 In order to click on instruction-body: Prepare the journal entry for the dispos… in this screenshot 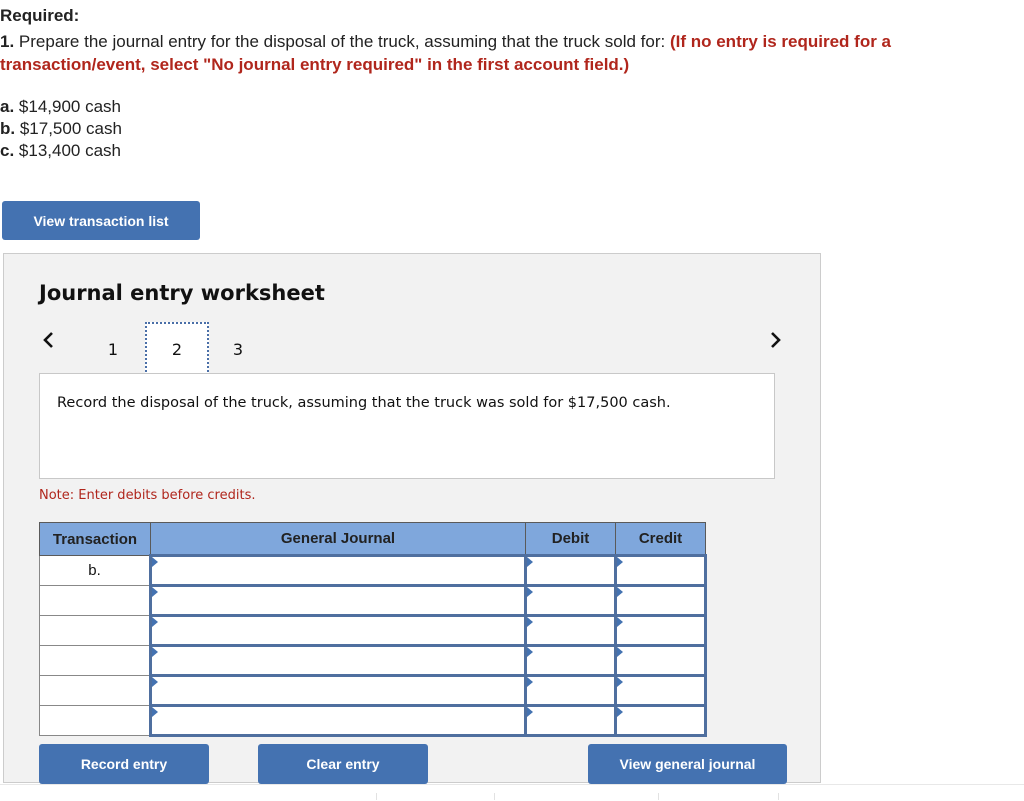, I will do `click(342, 41)`.